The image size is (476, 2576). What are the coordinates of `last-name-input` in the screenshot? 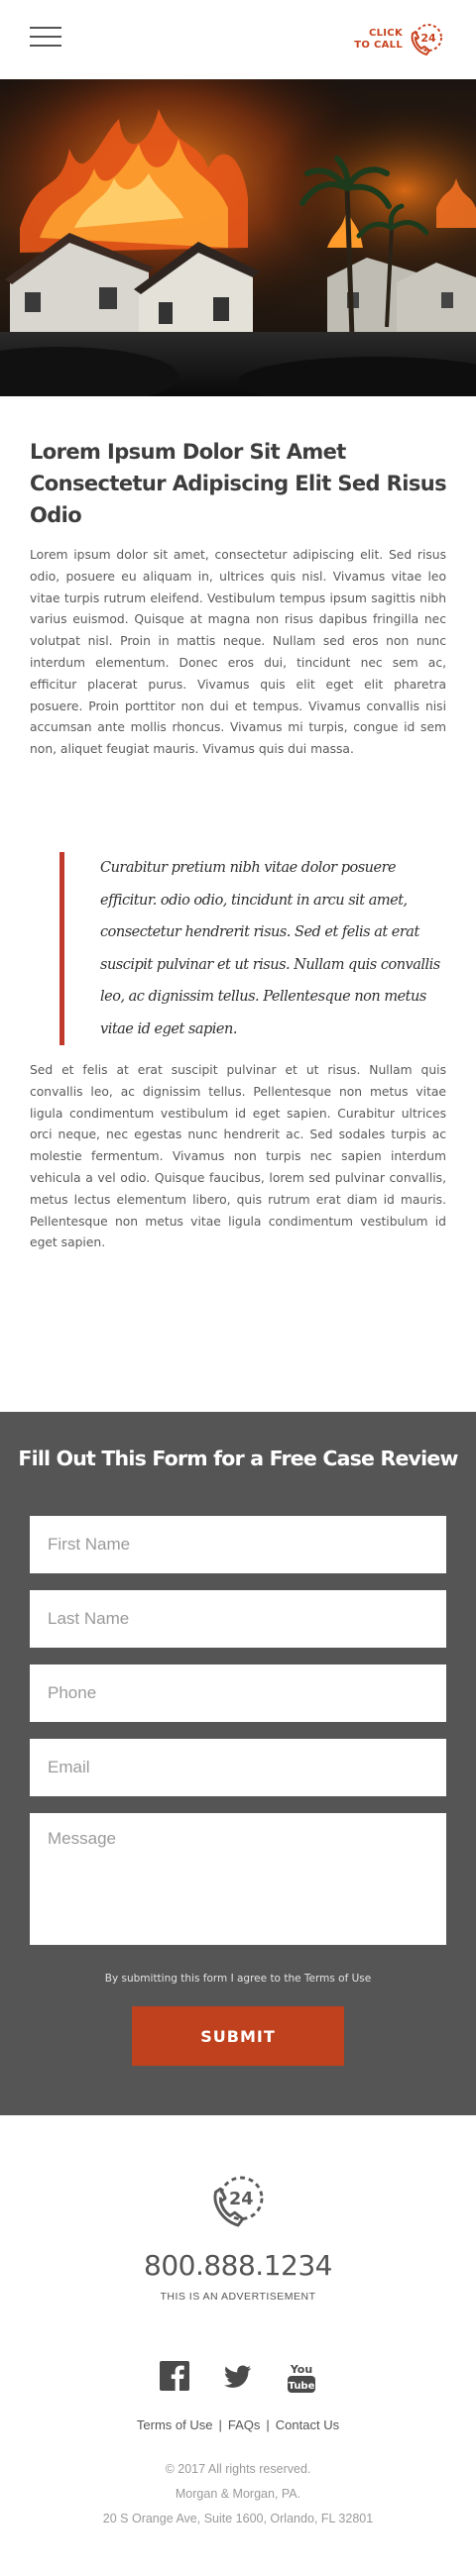 It's located at (238, 1619).